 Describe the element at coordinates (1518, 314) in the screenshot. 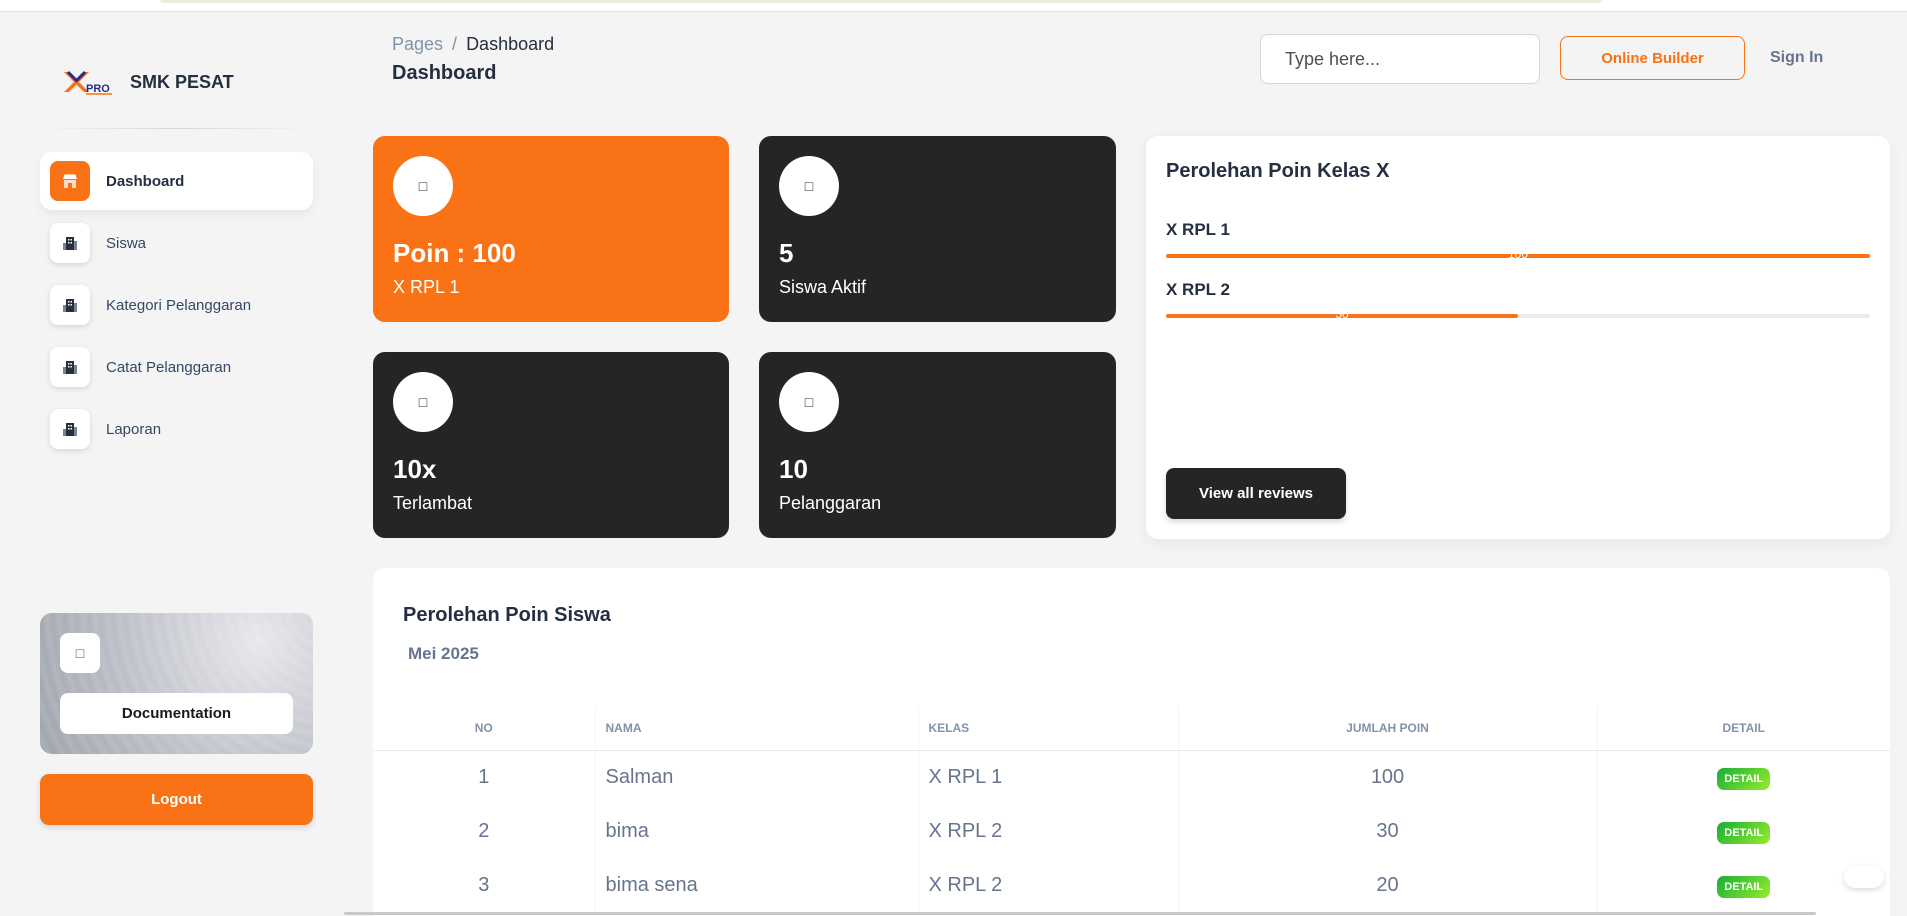

I see `progress-track: 50` at that location.